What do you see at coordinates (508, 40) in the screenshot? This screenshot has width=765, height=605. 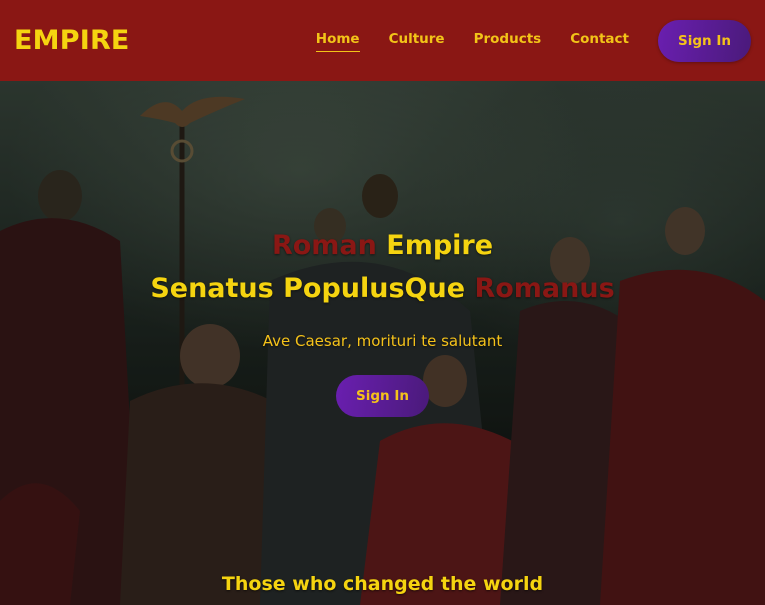 I see `nav-link-products: Products` at bounding box center [508, 40].